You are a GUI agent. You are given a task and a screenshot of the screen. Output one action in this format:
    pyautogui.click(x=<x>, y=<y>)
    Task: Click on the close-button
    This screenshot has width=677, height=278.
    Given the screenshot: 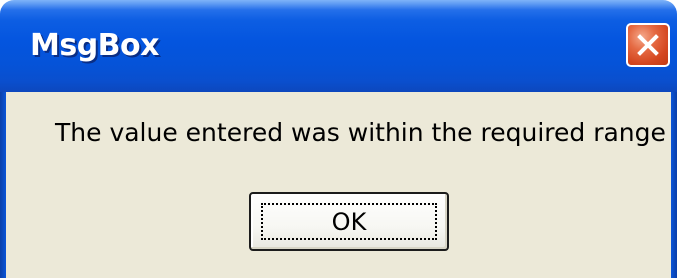 What is the action you would take?
    pyautogui.click(x=648, y=45)
    